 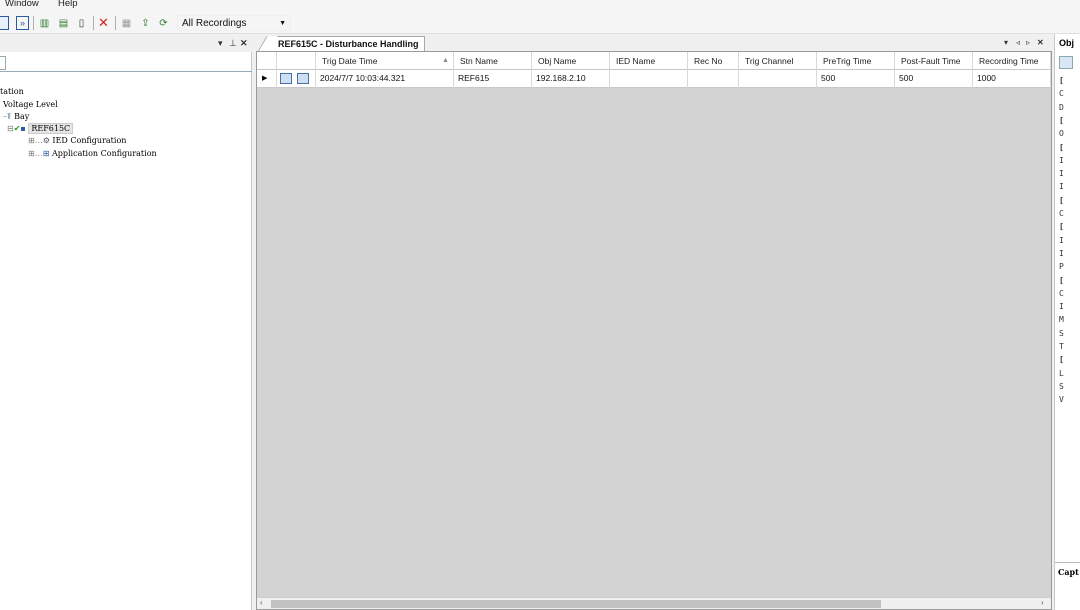 What do you see at coordinates (296, 61) in the screenshot?
I see `icon-column-header` at bounding box center [296, 61].